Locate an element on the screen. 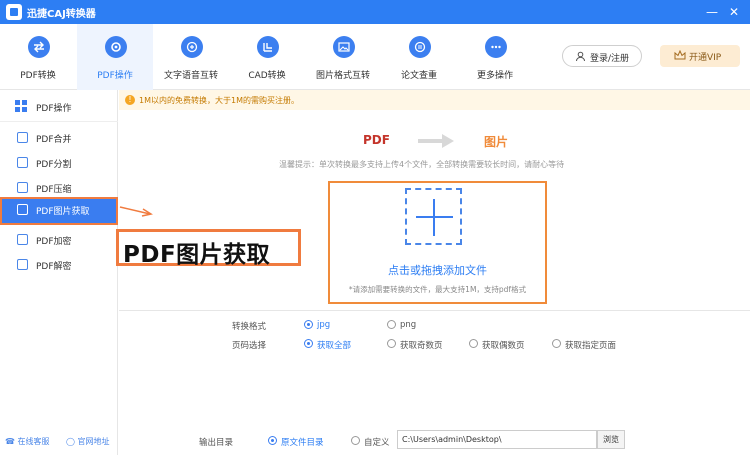 This screenshot has height=455, width=750. app-logo-icon is located at coordinates (14, 12).